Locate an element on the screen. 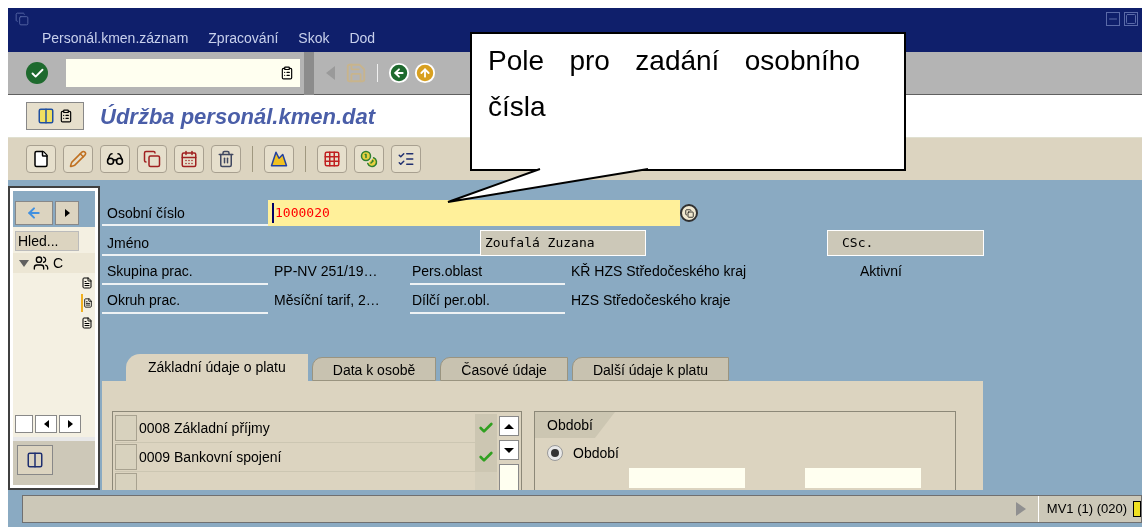 The image size is (1142, 527). triangle-down-icon is located at coordinates (509, 450).